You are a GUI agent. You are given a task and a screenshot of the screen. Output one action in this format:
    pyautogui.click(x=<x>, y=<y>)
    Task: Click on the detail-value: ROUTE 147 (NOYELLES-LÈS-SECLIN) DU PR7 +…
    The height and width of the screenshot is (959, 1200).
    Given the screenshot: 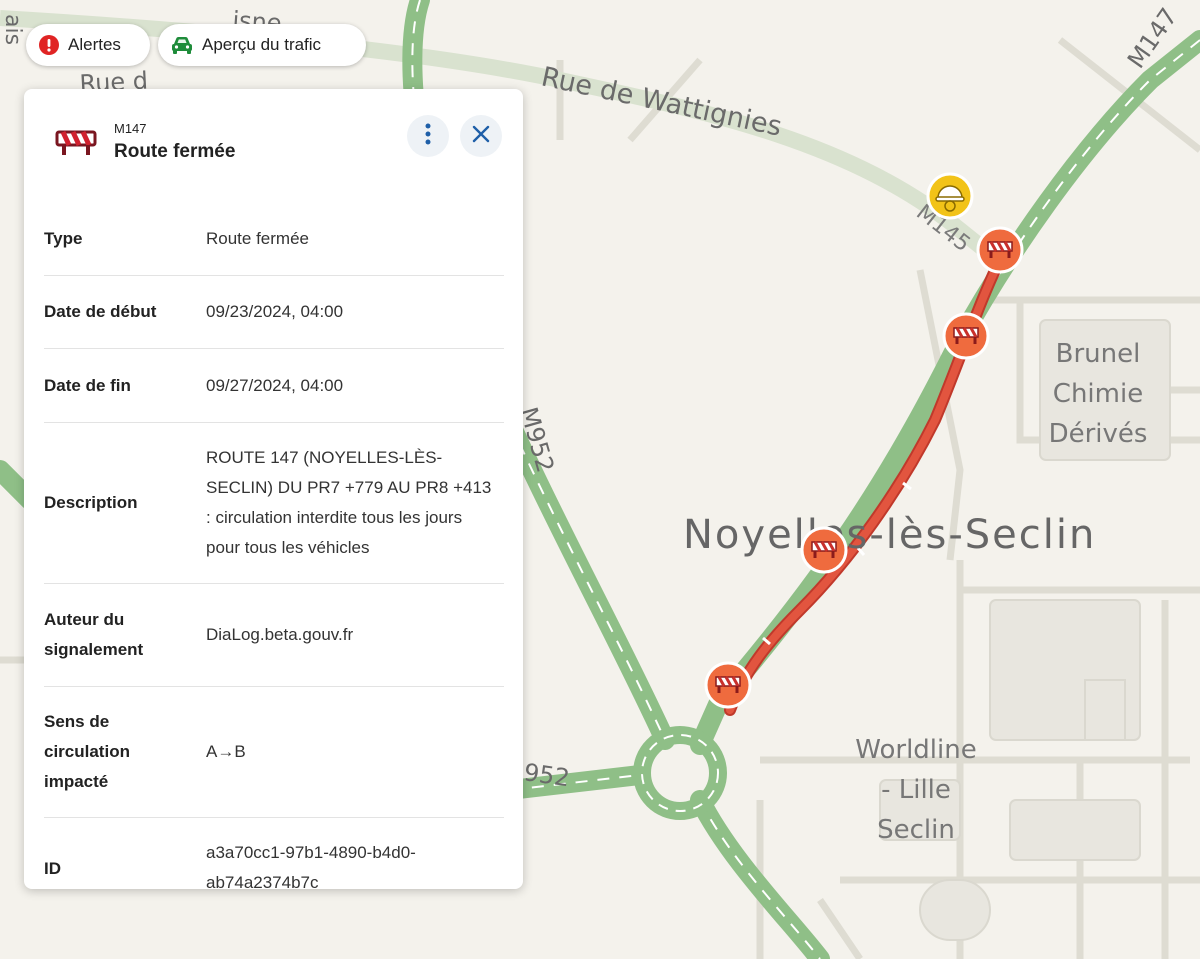 What is the action you would take?
    pyautogui.click(x=349, y=502)
    